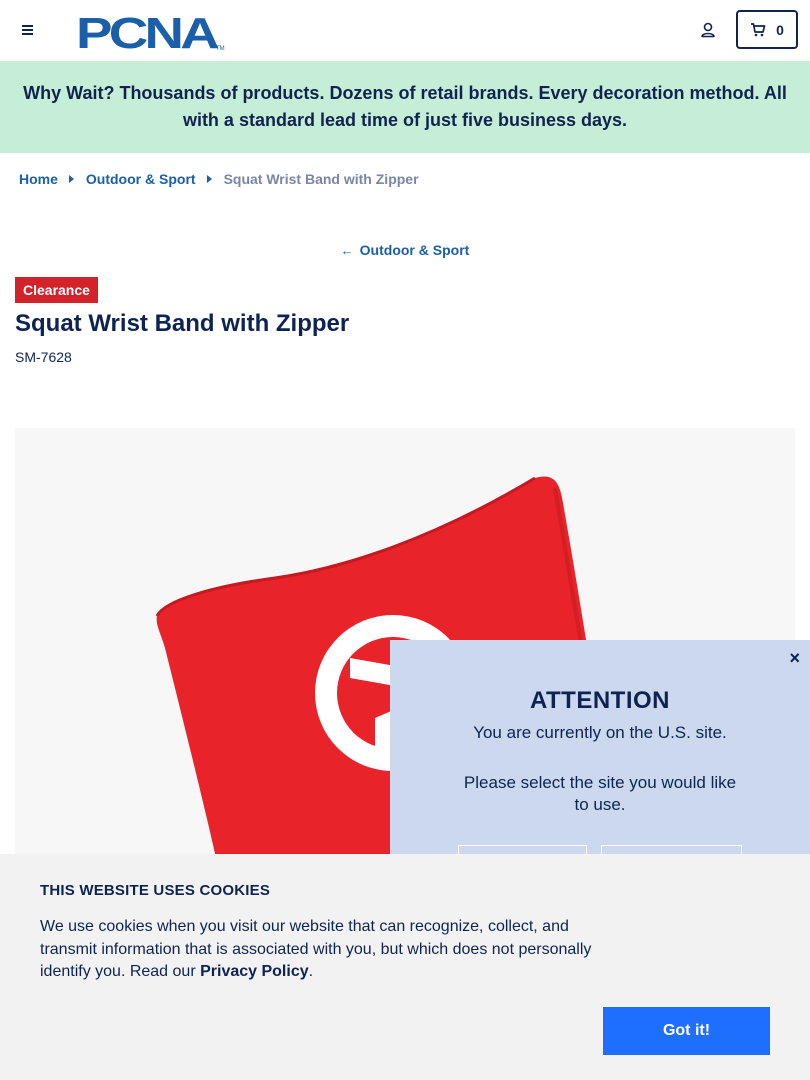 The height and width of the screenshot is (1080, 810). What do you see at coordinates (600, 732) in the screenshot?
I see `modal-text: You are currently on the U.S. site.` at bounding box center [600, 732].